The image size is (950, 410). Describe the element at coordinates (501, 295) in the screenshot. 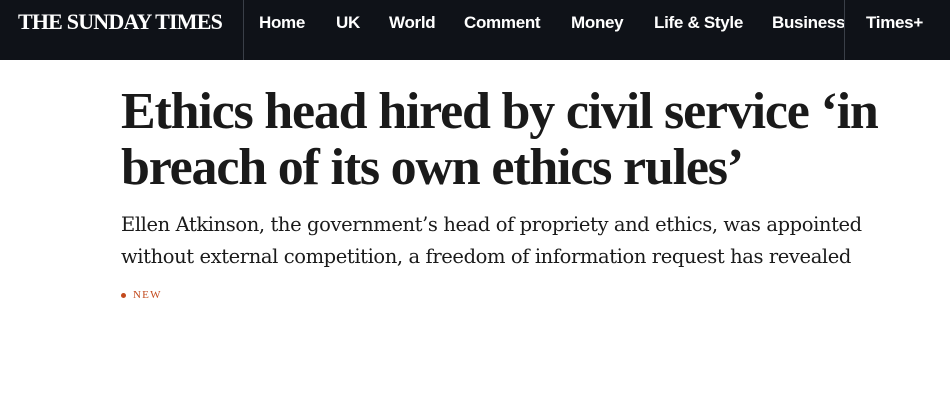

I see `new-badge: NEW` at that location.